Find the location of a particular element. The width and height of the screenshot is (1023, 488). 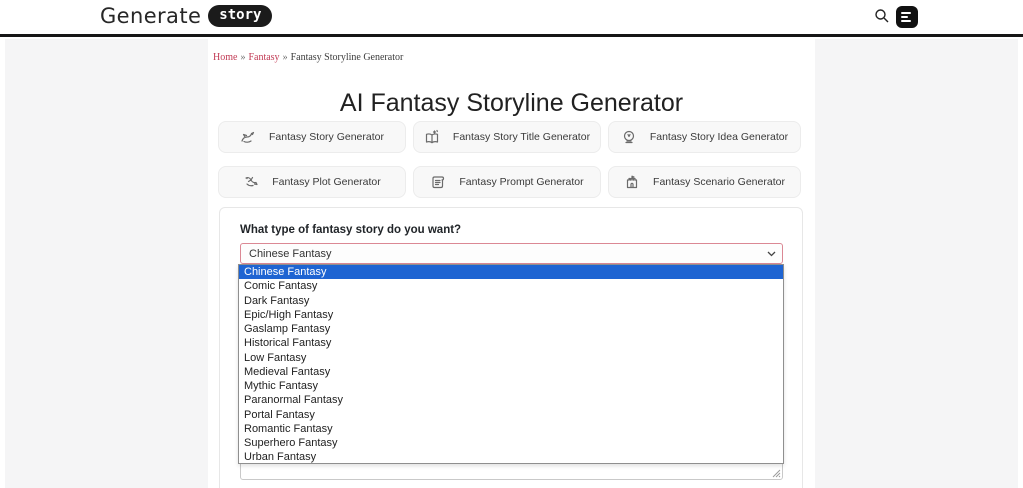

fantasy-scenario-generator-button: Fantasy Scenario Generator is located at coordinates (704, 182).